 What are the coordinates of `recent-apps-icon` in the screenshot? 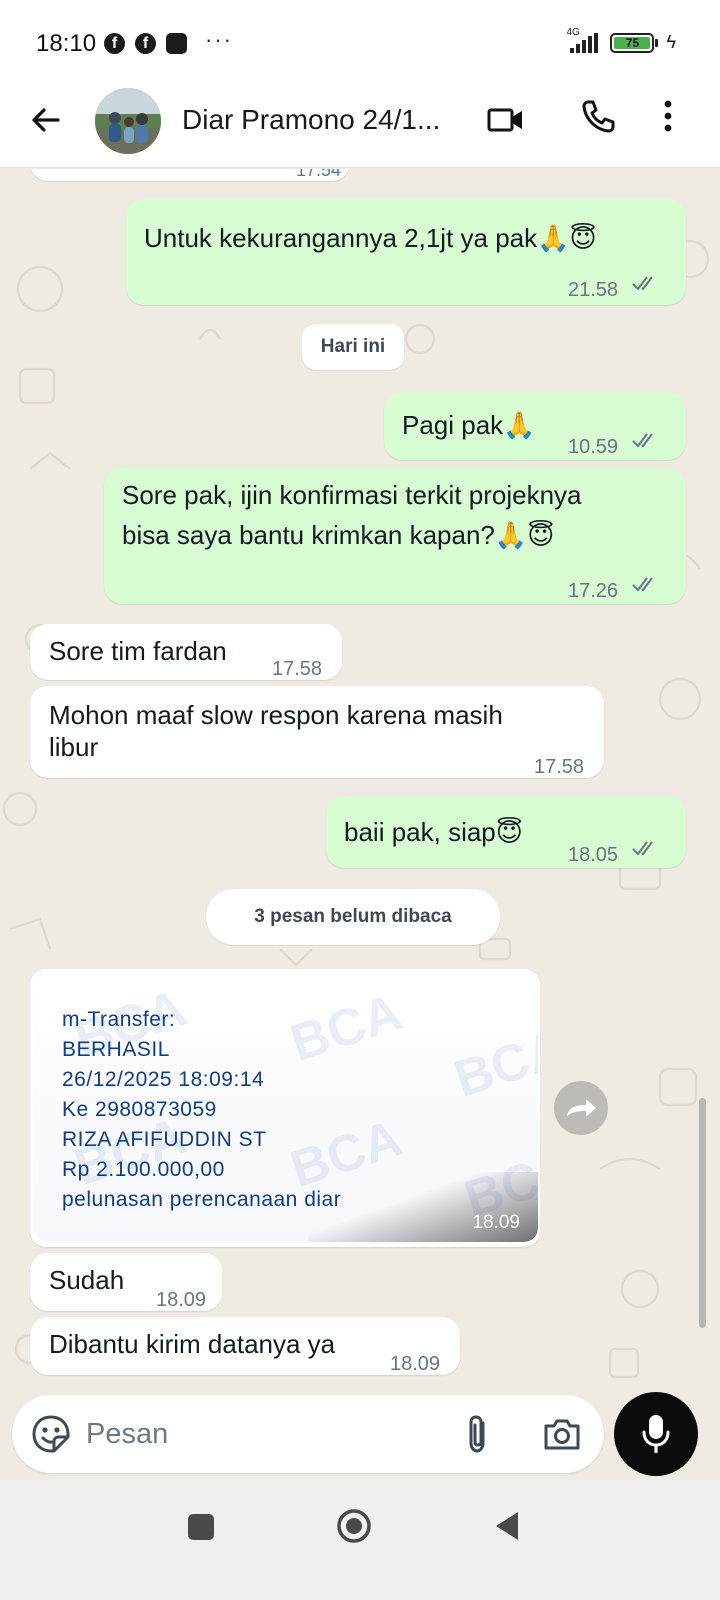 It's located at (201, 1527).